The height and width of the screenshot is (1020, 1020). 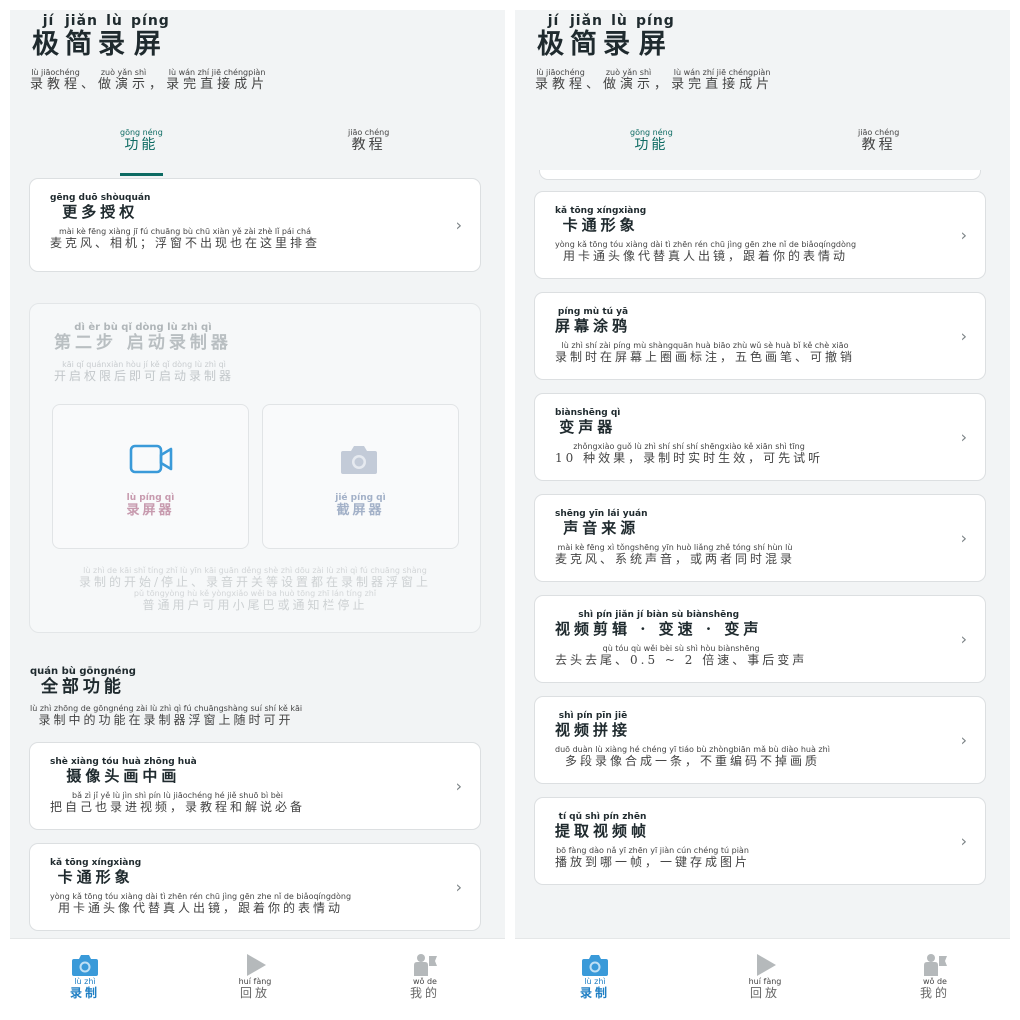 I want to click on card-title: 声音来源shēng yīn lái yuán, so click(x=601, y=523).